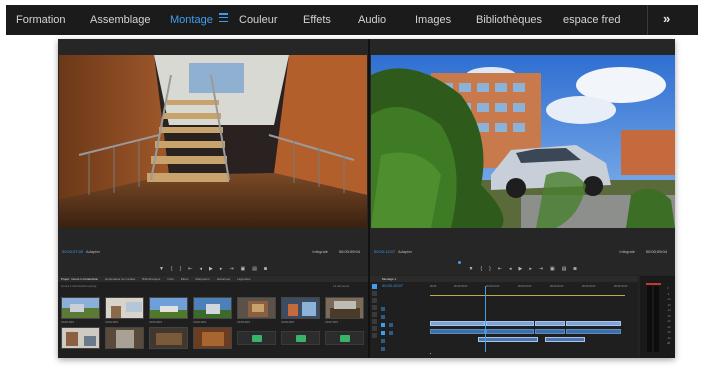  Describe the element at coordinates (666, 18) in the screenshot. I see `more-workspaces-button: »` at that location.